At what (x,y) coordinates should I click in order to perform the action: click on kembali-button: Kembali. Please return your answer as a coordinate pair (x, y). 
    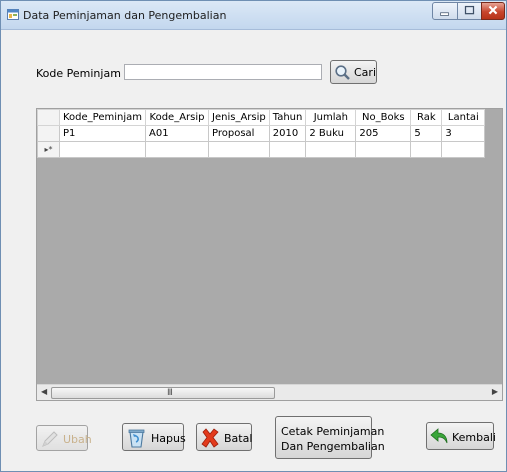
    Looking at the image, I should click on (461, 436).